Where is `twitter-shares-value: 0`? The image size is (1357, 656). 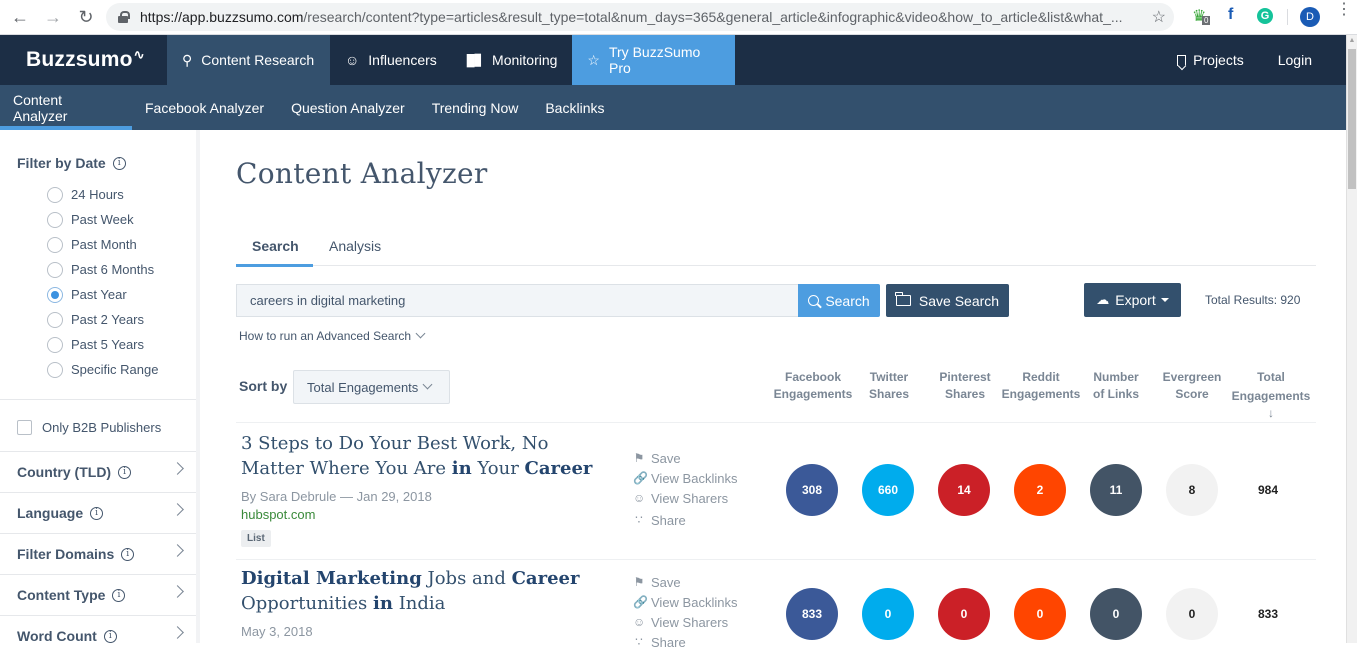 twitter-shares-value: 0 is located at coordinates (888, 614).